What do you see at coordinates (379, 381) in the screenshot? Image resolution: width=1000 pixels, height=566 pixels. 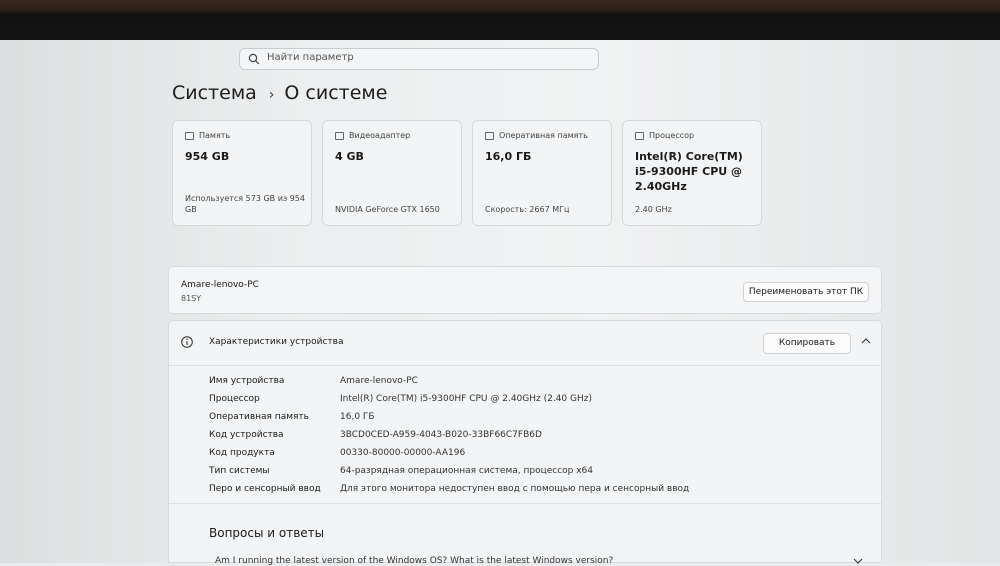 I see `spec-value: Amare-lenovo-PC` at bounding box center [379, 381].